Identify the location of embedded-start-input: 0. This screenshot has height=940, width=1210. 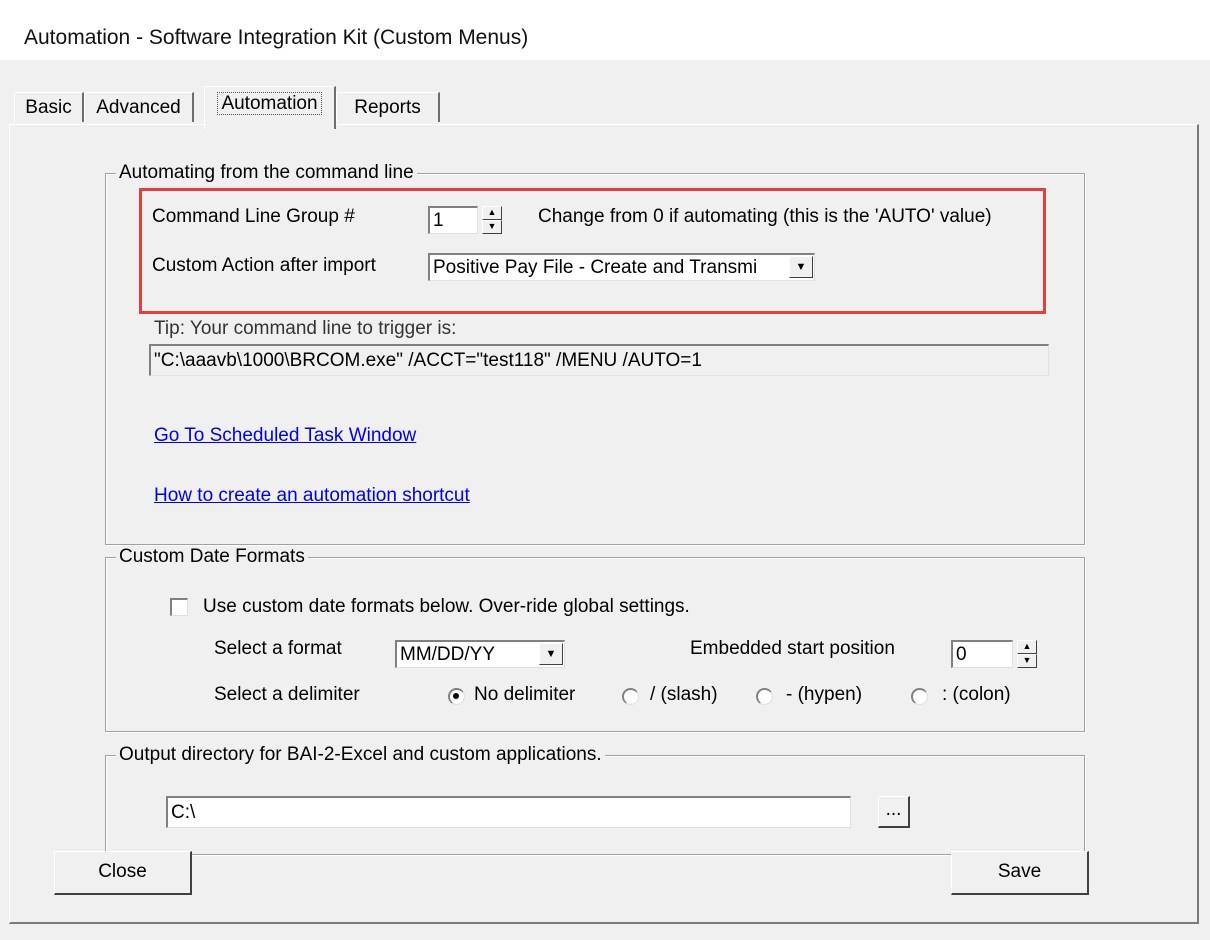
(982, 654).